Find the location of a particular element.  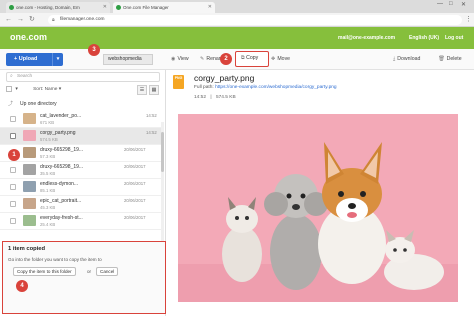

copy-to-folder-button: Copy the item to this folder is located at coordinates (44, 271).